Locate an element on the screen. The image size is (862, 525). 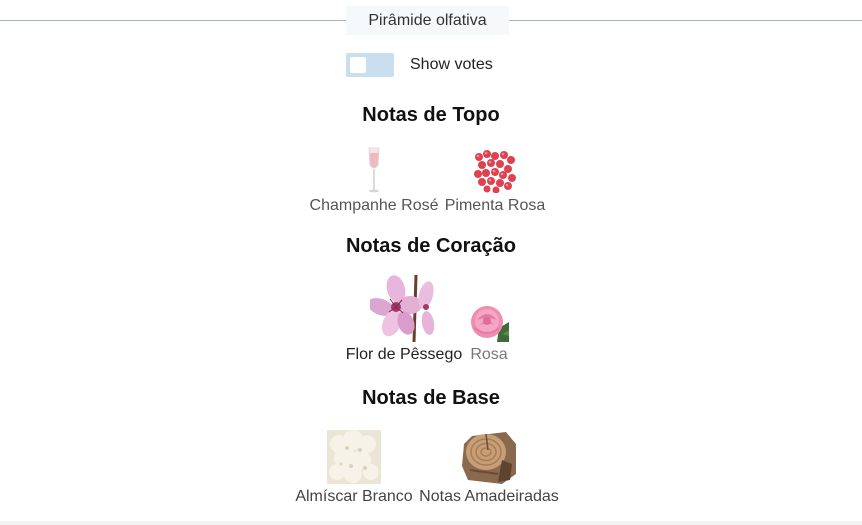
section-title: Pirâmide olfativa is located at coordinates (427, 20).